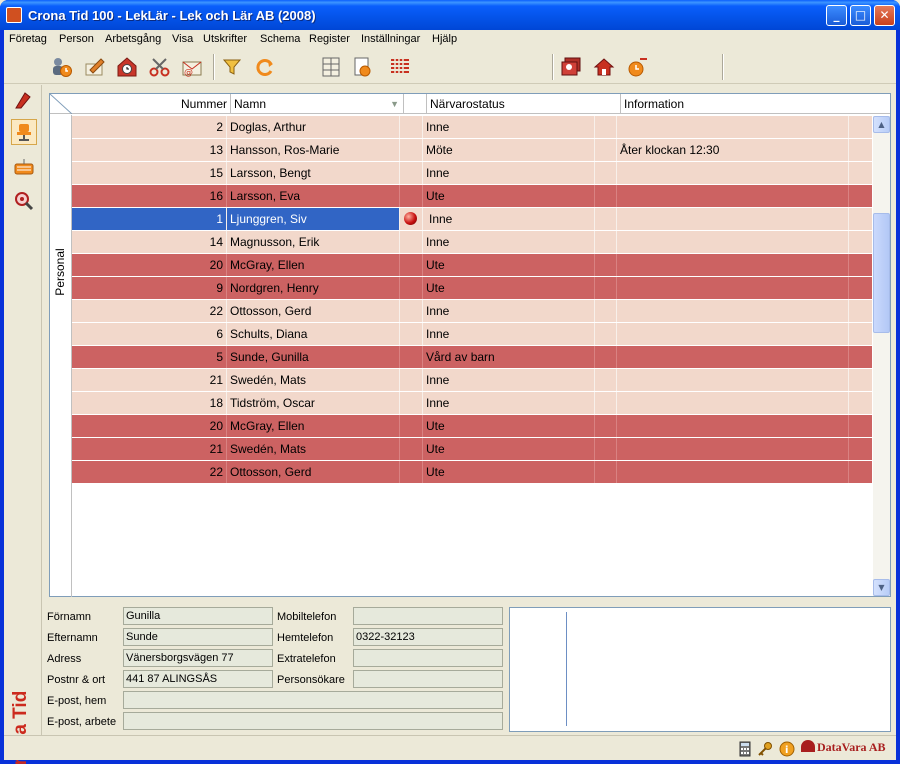  What do you see at coordinates (313, 127) in the screenshot?
I see `cell-name: Doglas, Arthur` at bounding box center [313, 127].